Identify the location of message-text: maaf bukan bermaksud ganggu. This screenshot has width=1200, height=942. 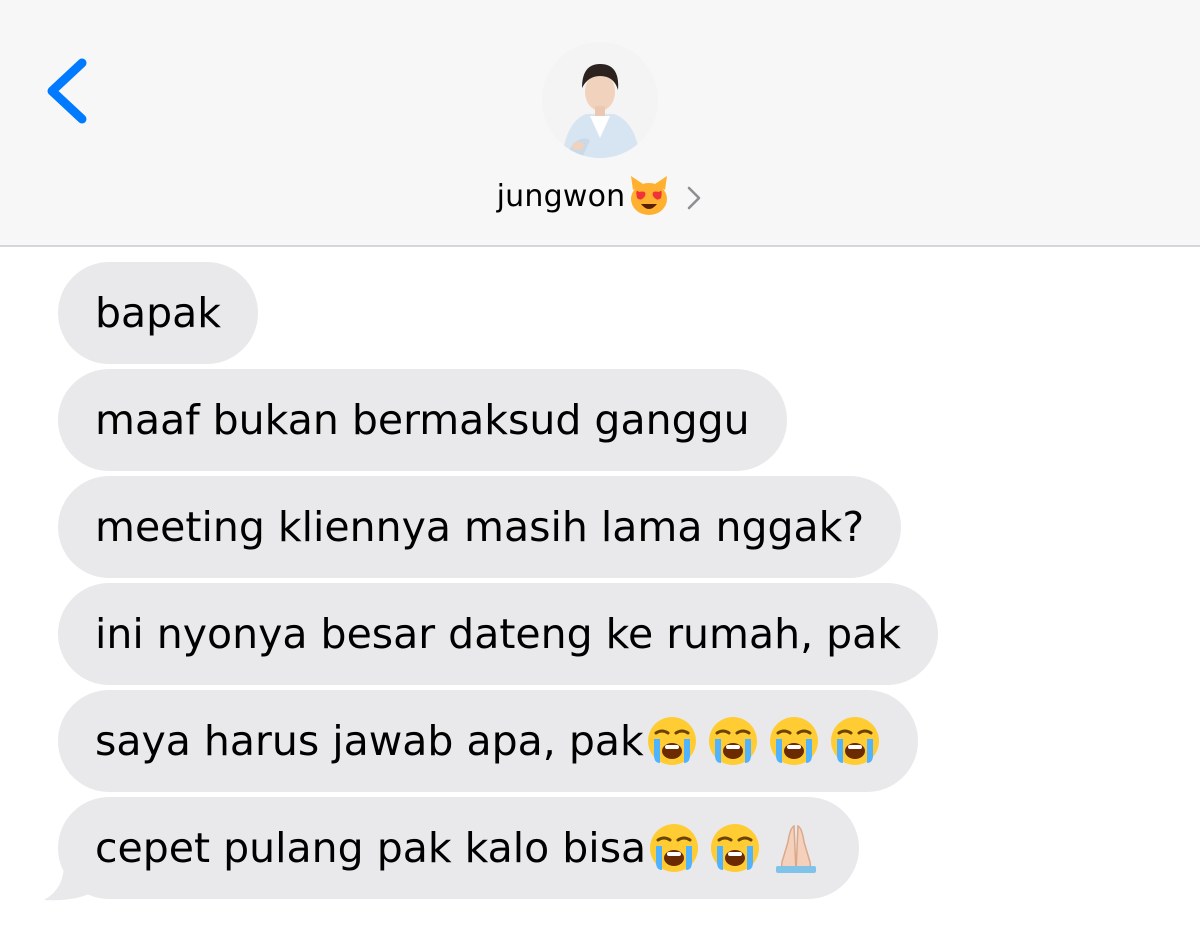
(422, 420).